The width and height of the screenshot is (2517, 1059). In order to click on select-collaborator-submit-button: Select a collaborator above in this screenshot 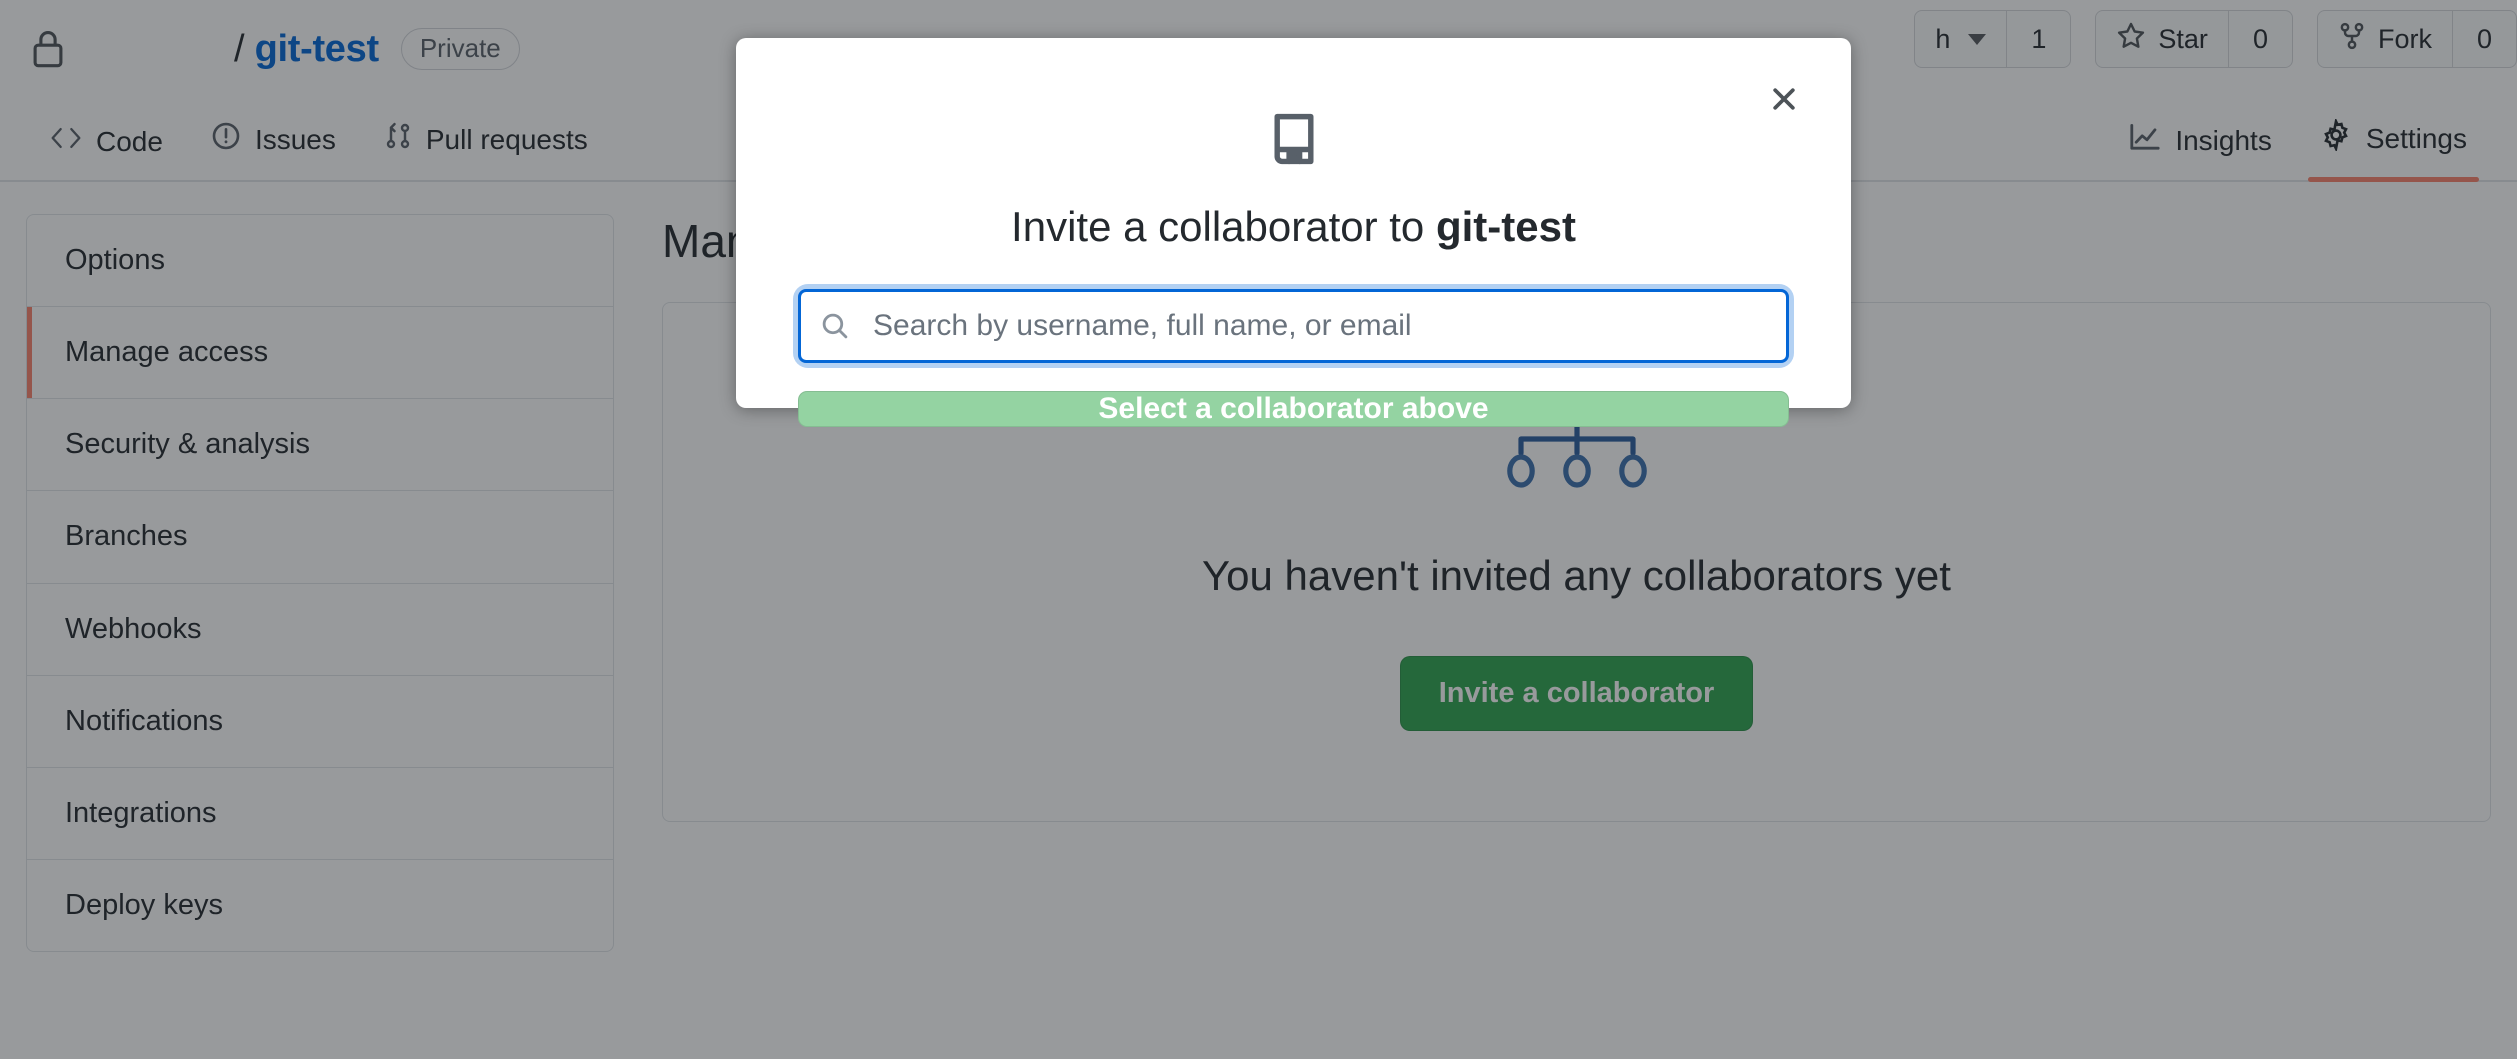, I will do `click(1293, 409)`.